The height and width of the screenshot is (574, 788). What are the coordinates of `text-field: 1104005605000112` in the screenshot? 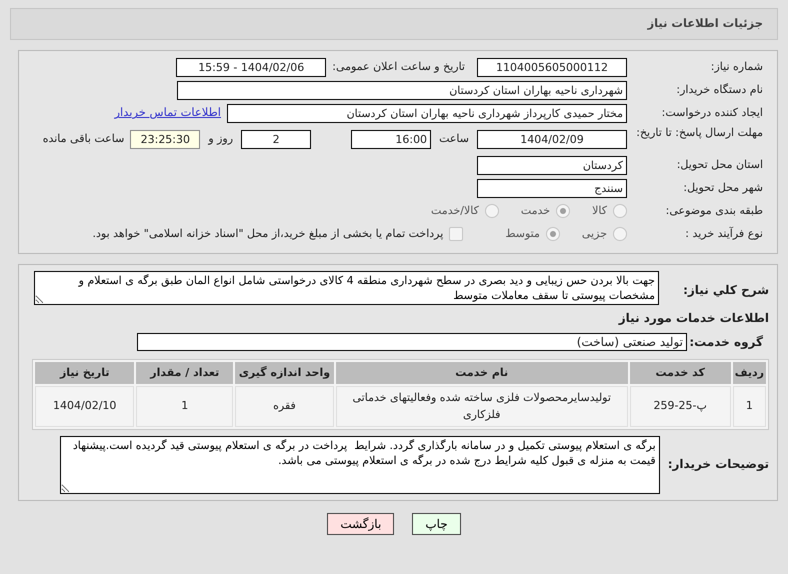 It's located at (552, 67).